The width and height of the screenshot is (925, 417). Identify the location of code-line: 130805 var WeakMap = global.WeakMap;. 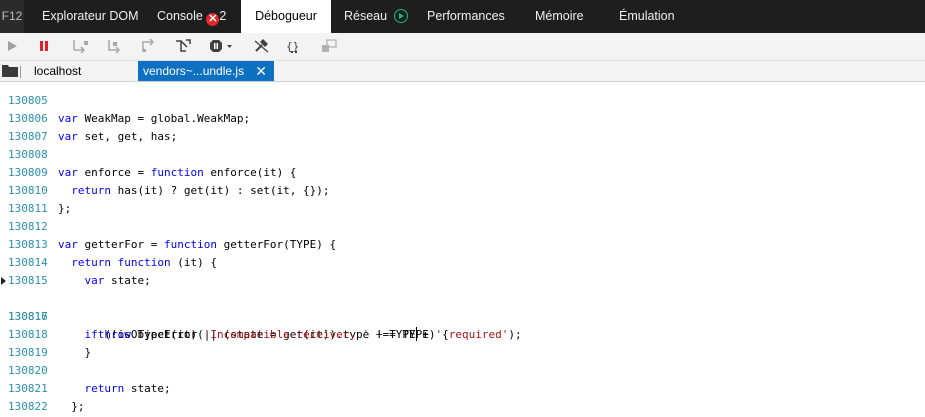
(462, 103).